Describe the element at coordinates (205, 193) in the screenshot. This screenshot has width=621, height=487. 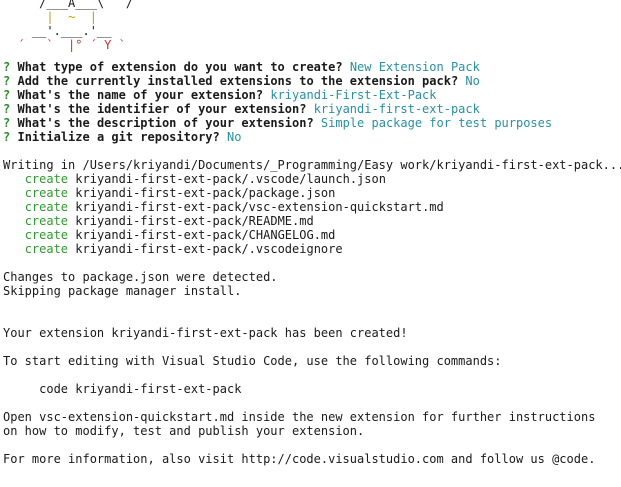
I see `file-path: kriyandi-first-ext-pack/package.json` at that location.